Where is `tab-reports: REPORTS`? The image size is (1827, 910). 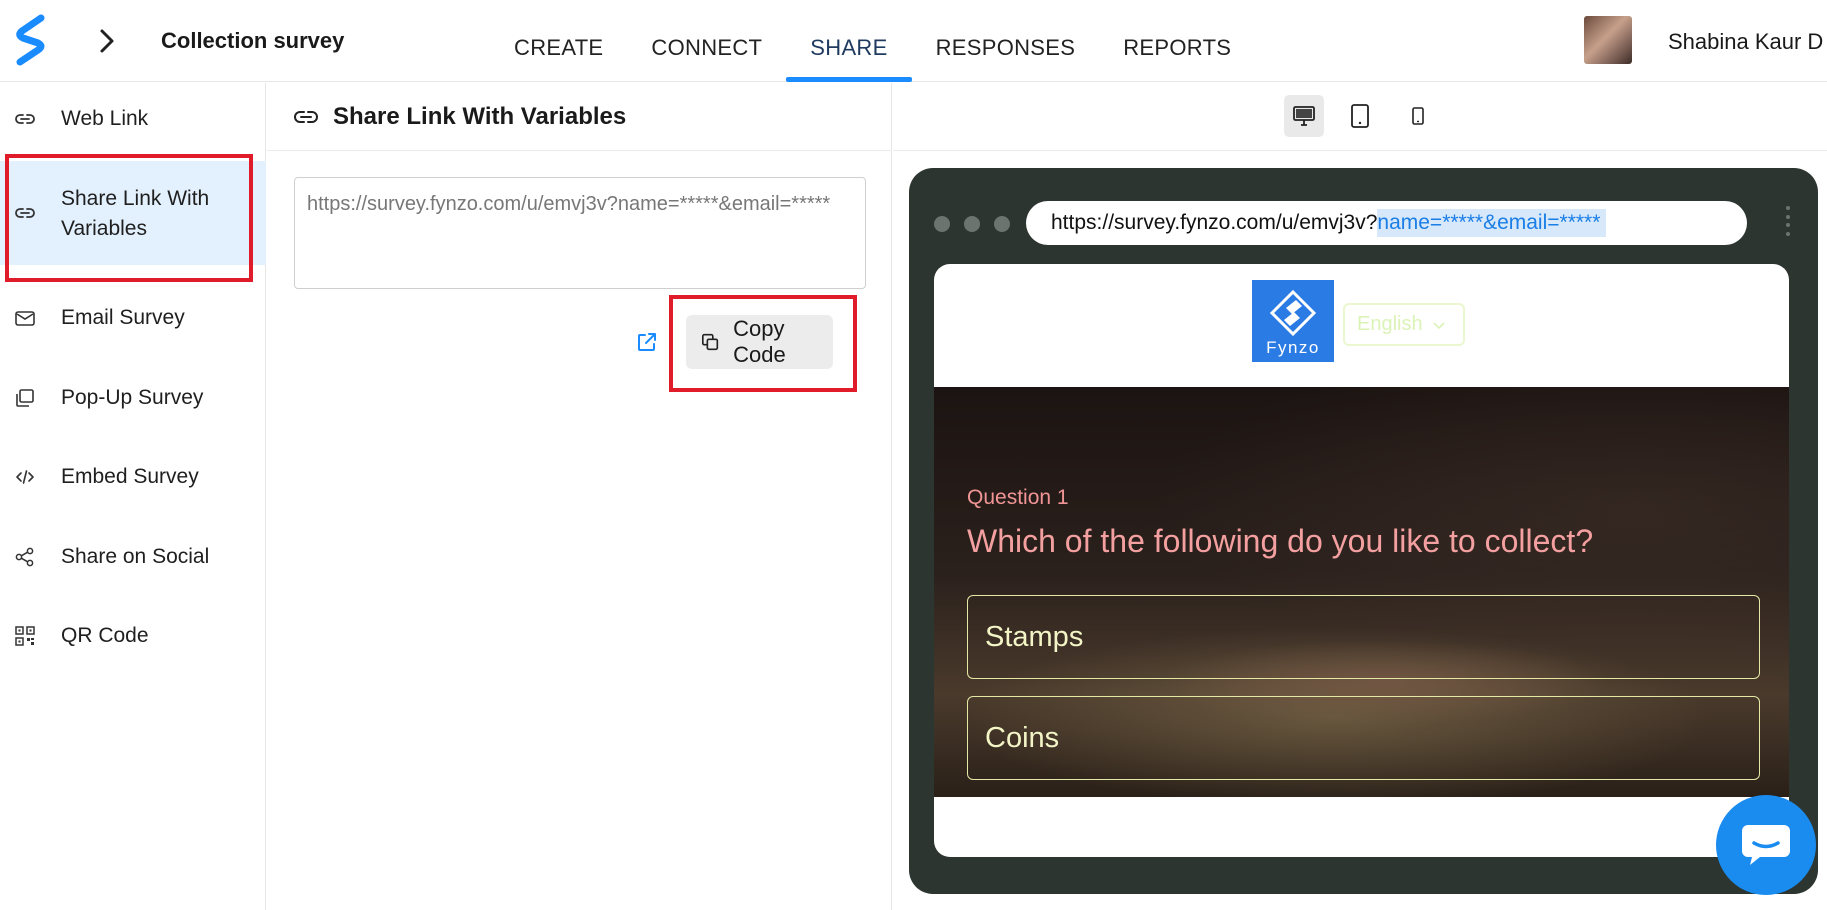
tab-reports: REPORTS is located at coordinates (1177, 41).